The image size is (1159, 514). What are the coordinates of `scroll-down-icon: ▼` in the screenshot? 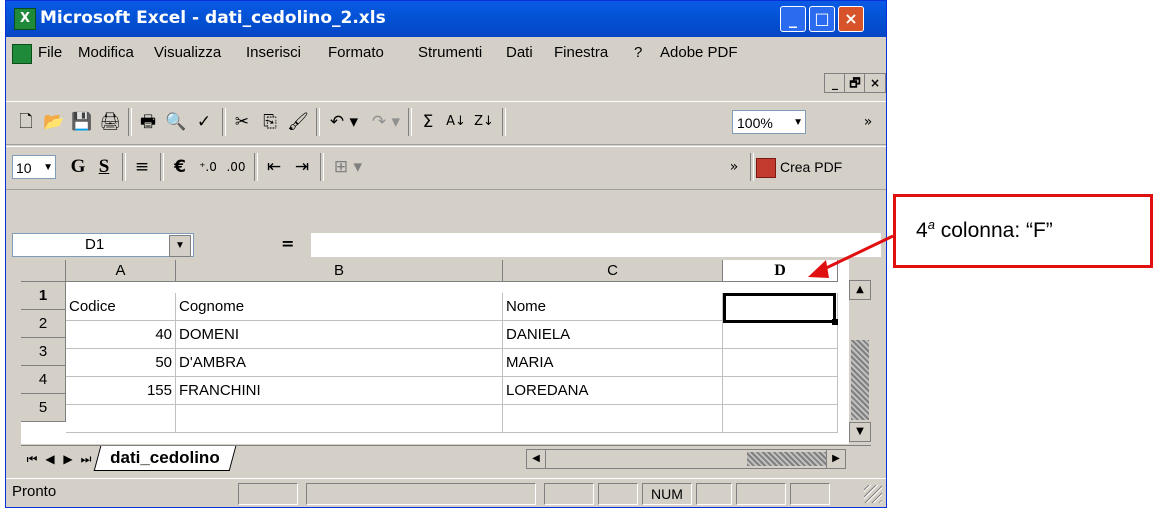 It's located at (860, 432).